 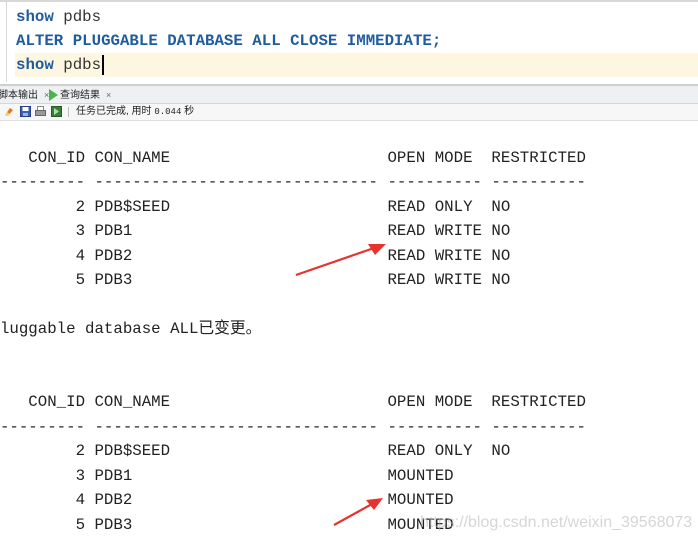 What do you see at coordinates (56, 111) in the screenshot?
I see `export-icon` at bounding box center [56, 111].